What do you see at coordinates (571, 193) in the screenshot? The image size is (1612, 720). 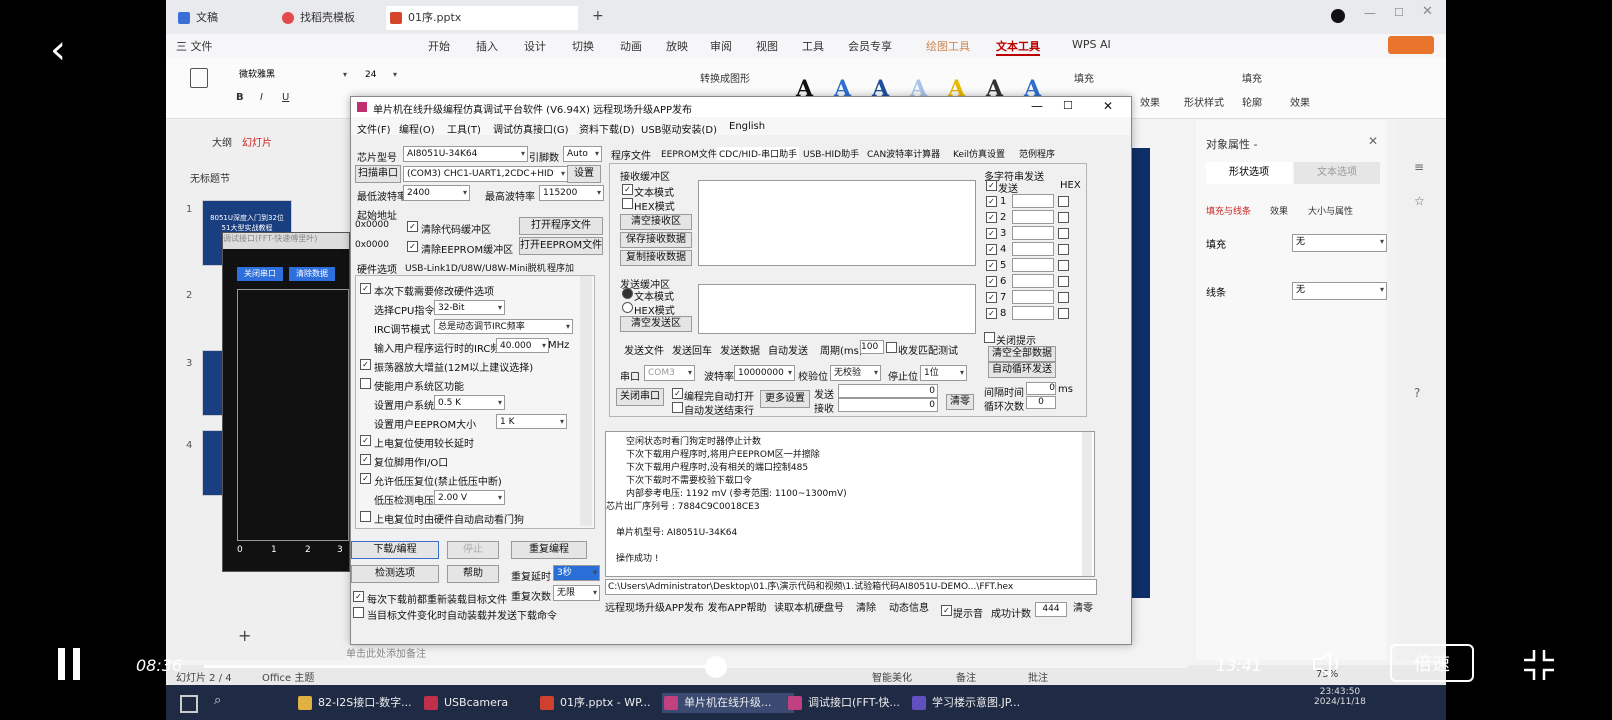 I see `max-baud-select: 115200` at bounding box center [571, 193].